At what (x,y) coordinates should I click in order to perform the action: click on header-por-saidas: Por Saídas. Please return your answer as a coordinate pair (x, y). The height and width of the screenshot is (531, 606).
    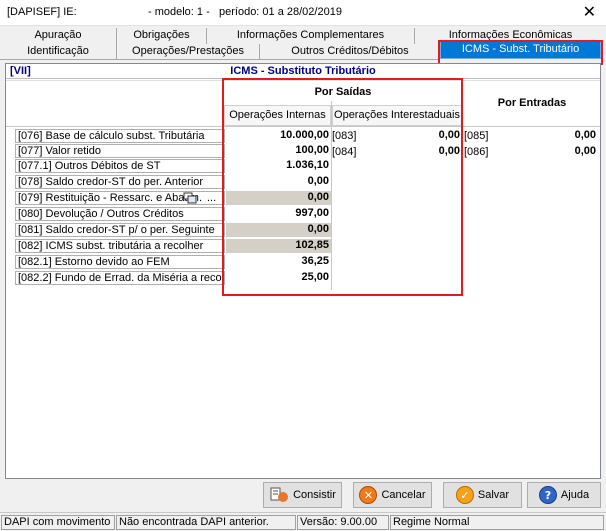
    Looking at the image, I should click on (343, 92).